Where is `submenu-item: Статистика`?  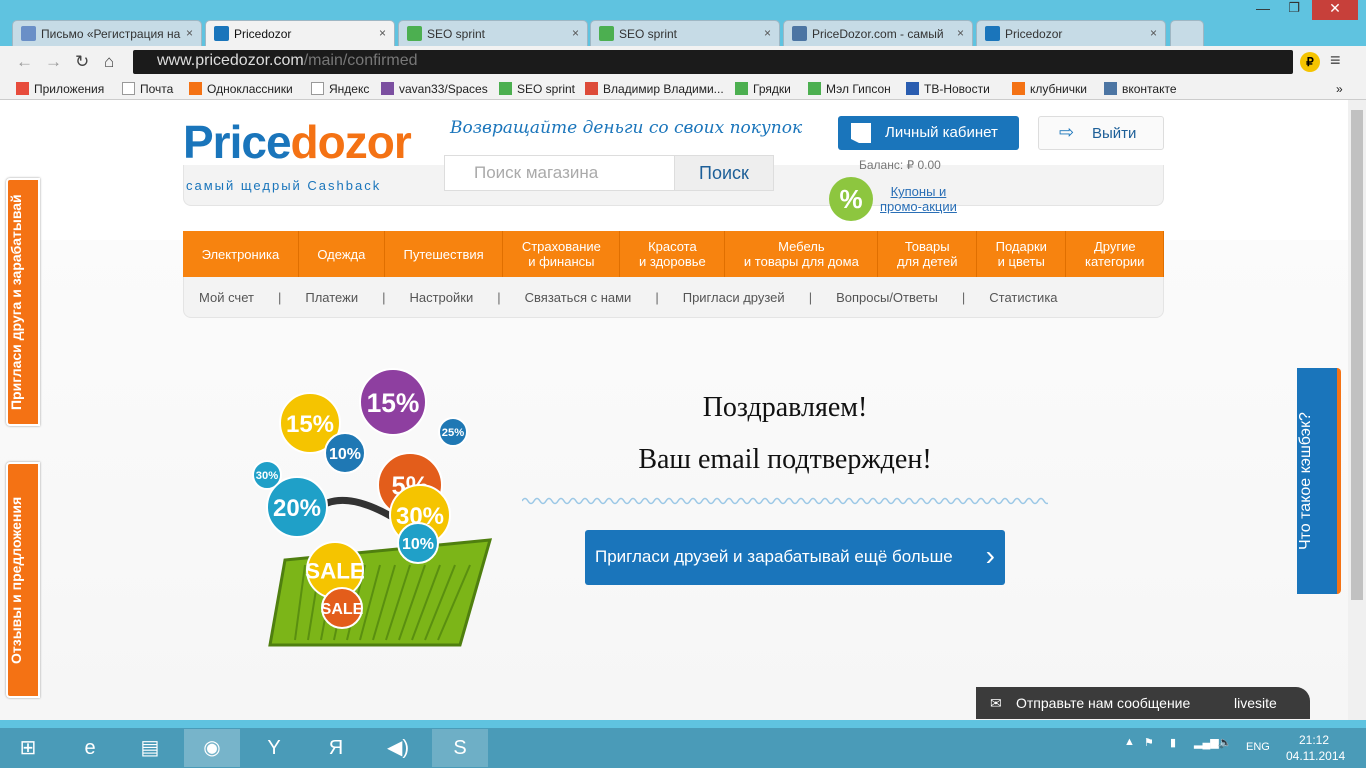
submenu-item: Статистика is located at coordinates (1023, 297).